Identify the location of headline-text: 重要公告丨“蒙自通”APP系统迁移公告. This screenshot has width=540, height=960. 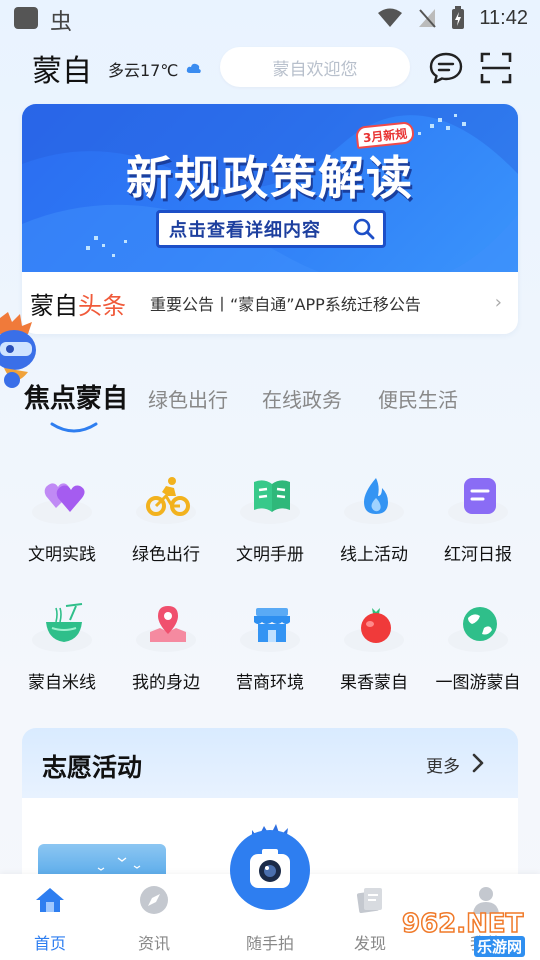
(285, 304).